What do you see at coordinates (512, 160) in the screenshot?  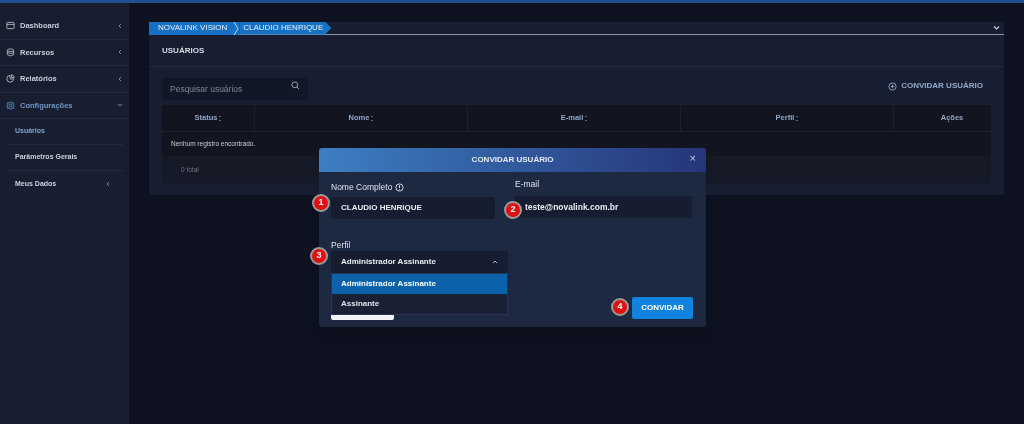 I see `dialog-title: CONVIDAR USUÁRIO` at bounding box center [512, 160].